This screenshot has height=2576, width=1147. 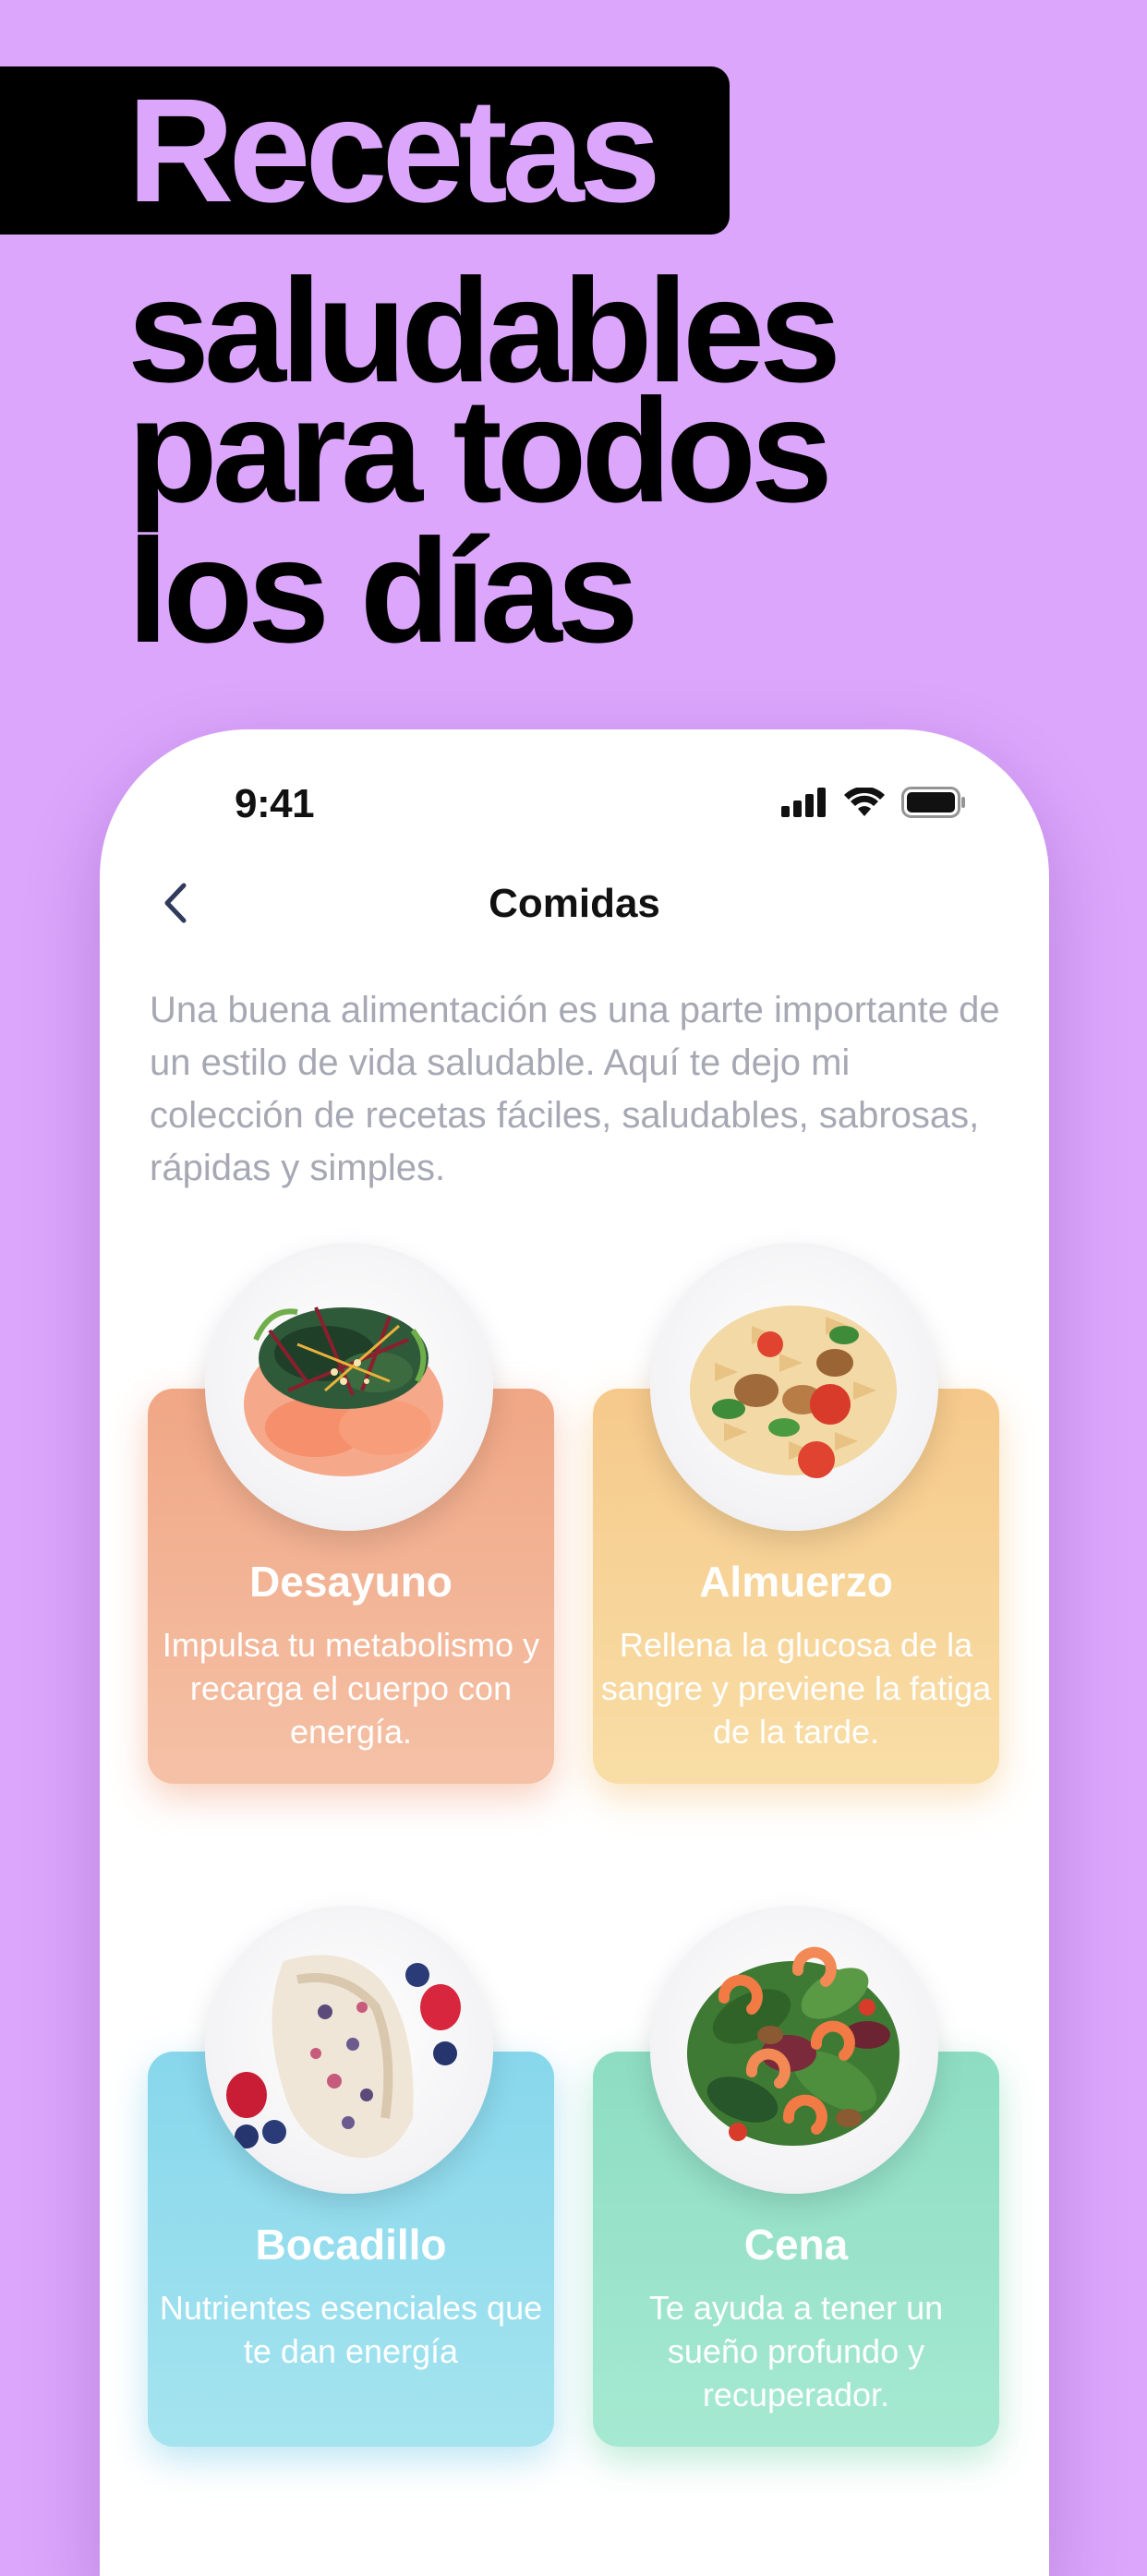 I want to click on meal-title: Bocadillo, so click(x=351, y=2245).